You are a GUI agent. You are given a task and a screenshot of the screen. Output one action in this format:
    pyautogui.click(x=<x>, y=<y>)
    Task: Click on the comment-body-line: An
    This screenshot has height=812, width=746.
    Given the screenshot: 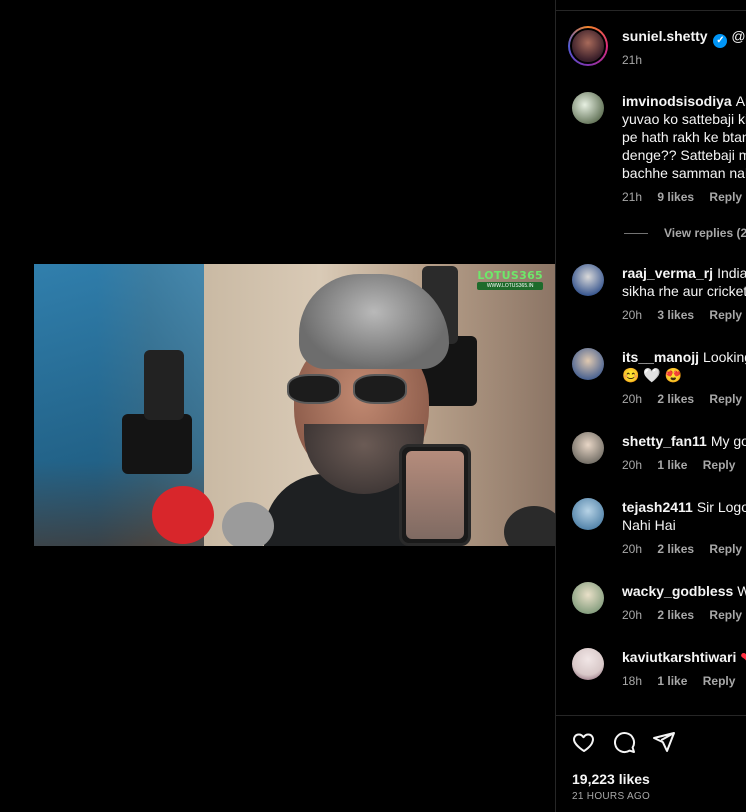 What is the action you would take?
    pyautogui.click(x=740, y=101)
    